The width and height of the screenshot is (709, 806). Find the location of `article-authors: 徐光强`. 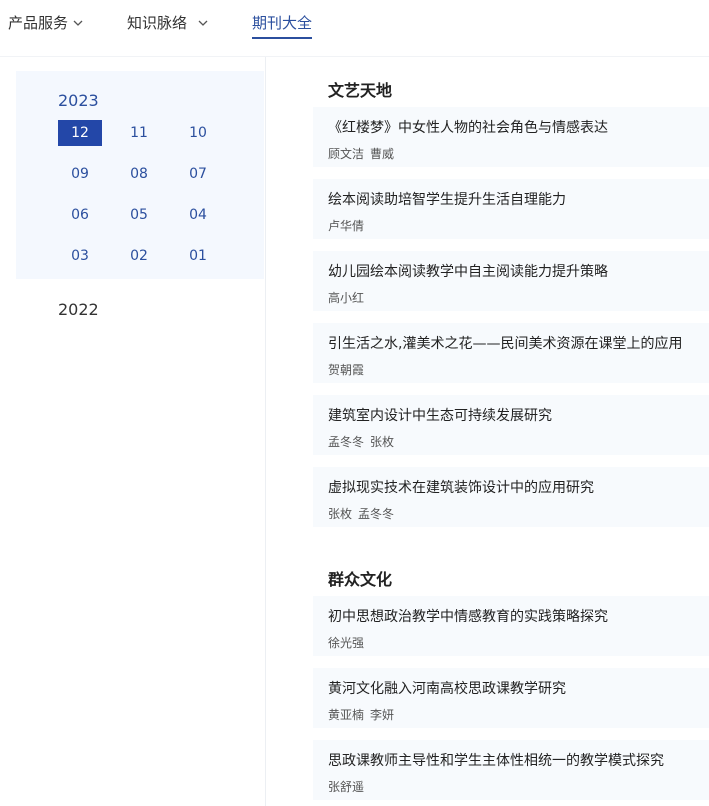

article-authors: 徐光强 is located at coordinates (518, 642).